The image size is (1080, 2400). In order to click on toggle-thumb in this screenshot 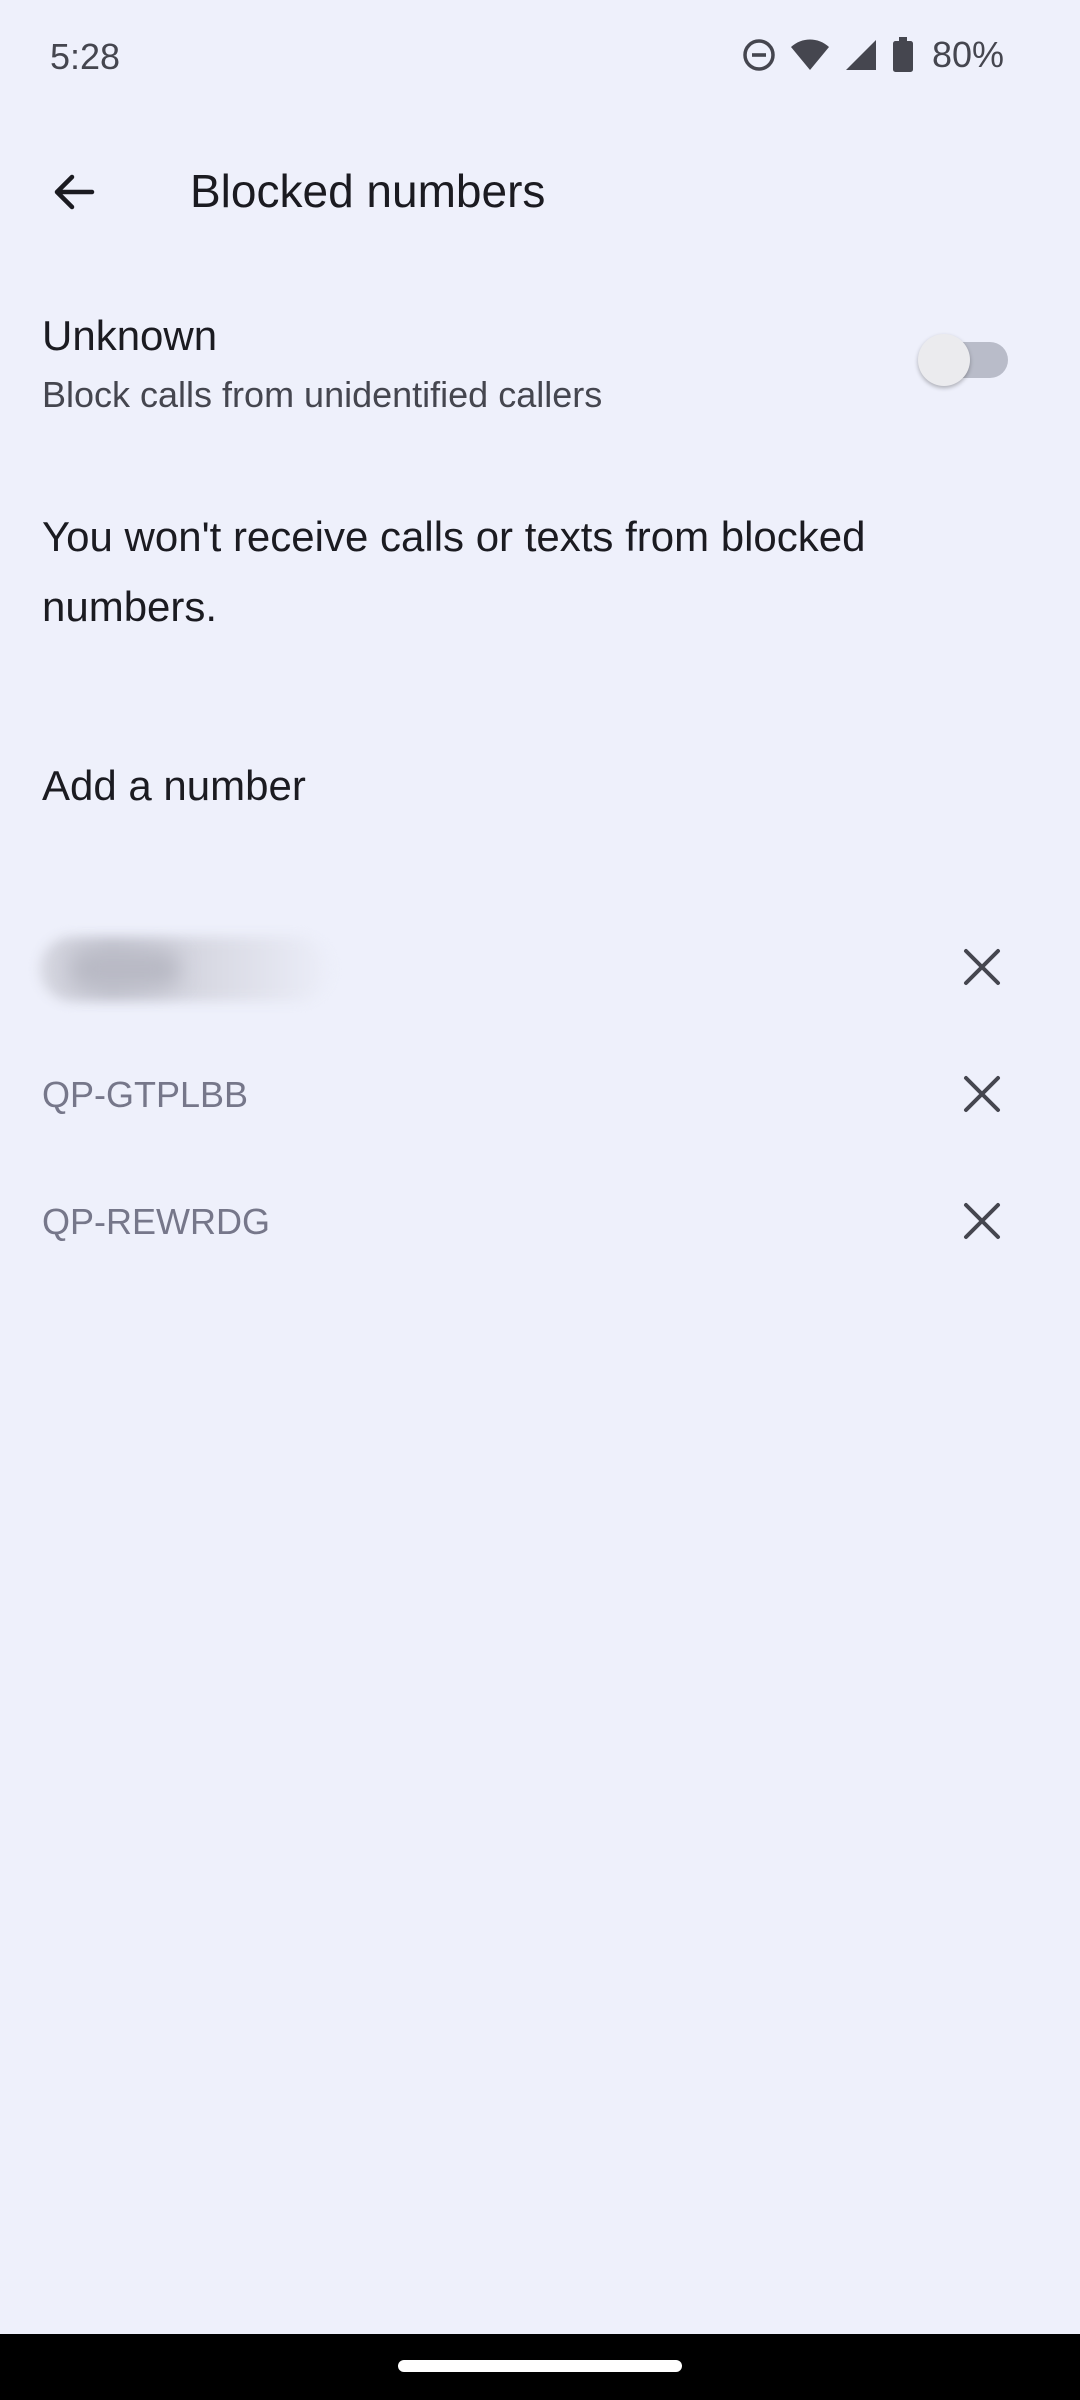, I will do `click(944, 360)`.